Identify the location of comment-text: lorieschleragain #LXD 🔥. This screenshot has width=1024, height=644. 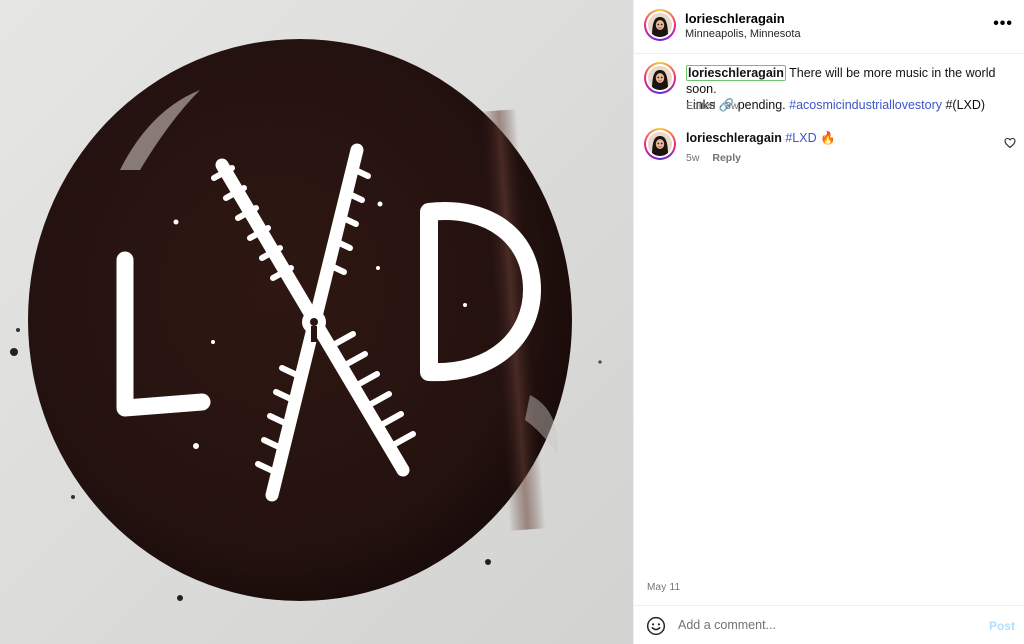
(761, 138).